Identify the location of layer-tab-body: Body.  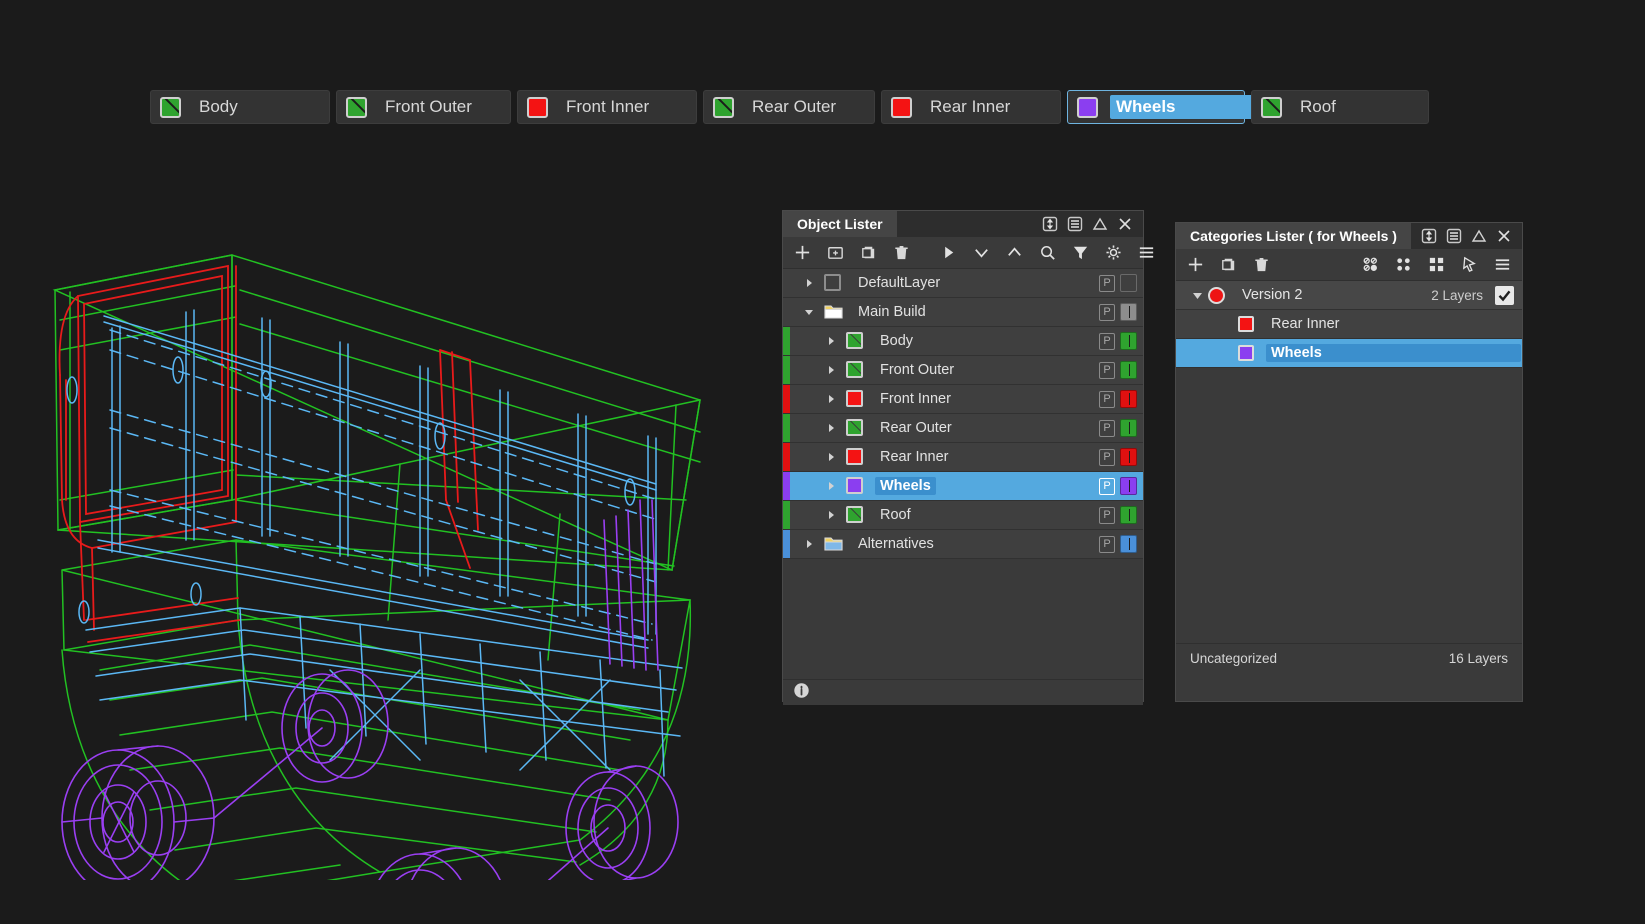
(240, 107).